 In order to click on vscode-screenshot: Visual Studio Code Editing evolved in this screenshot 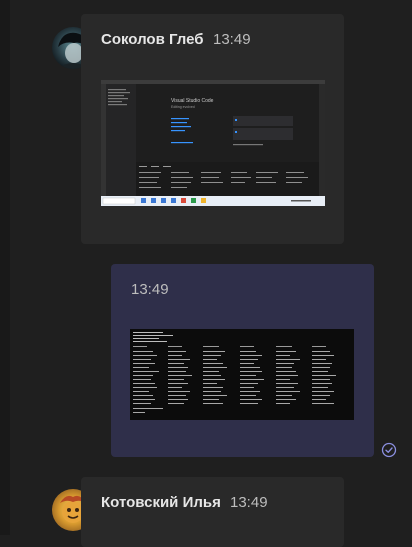, I will do `click(213, 143)`.